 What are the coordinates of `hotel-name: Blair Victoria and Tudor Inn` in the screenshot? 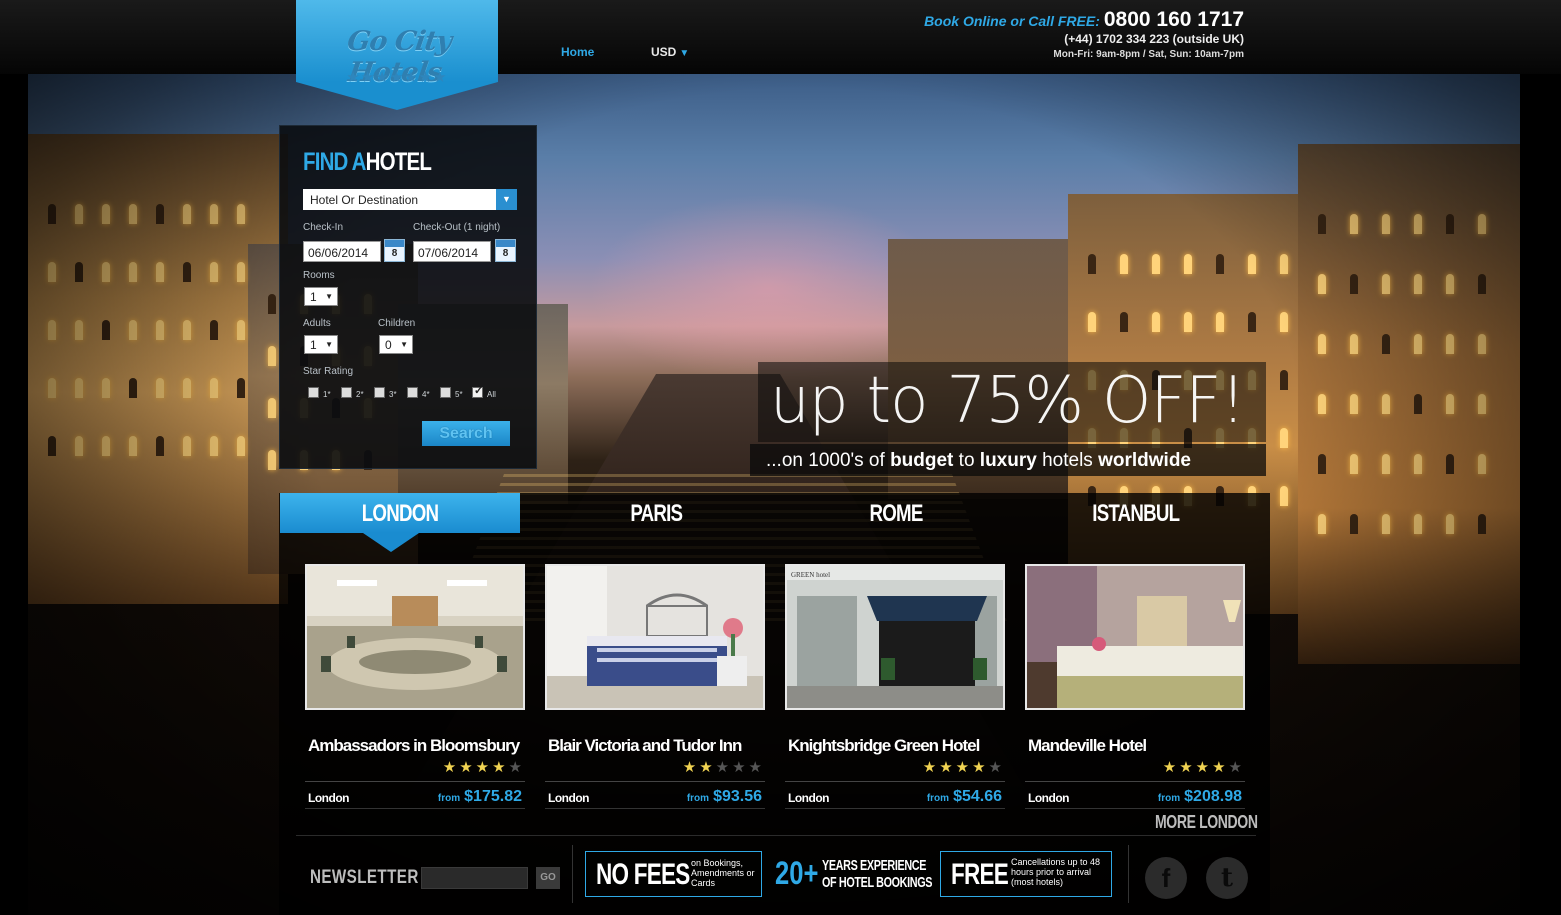 It's located at (645, 746).